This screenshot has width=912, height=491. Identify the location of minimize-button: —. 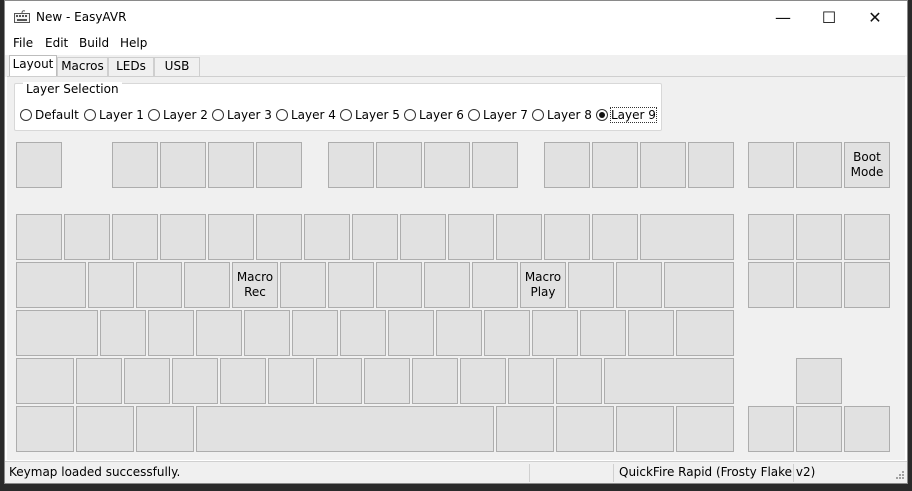
(783, 17).